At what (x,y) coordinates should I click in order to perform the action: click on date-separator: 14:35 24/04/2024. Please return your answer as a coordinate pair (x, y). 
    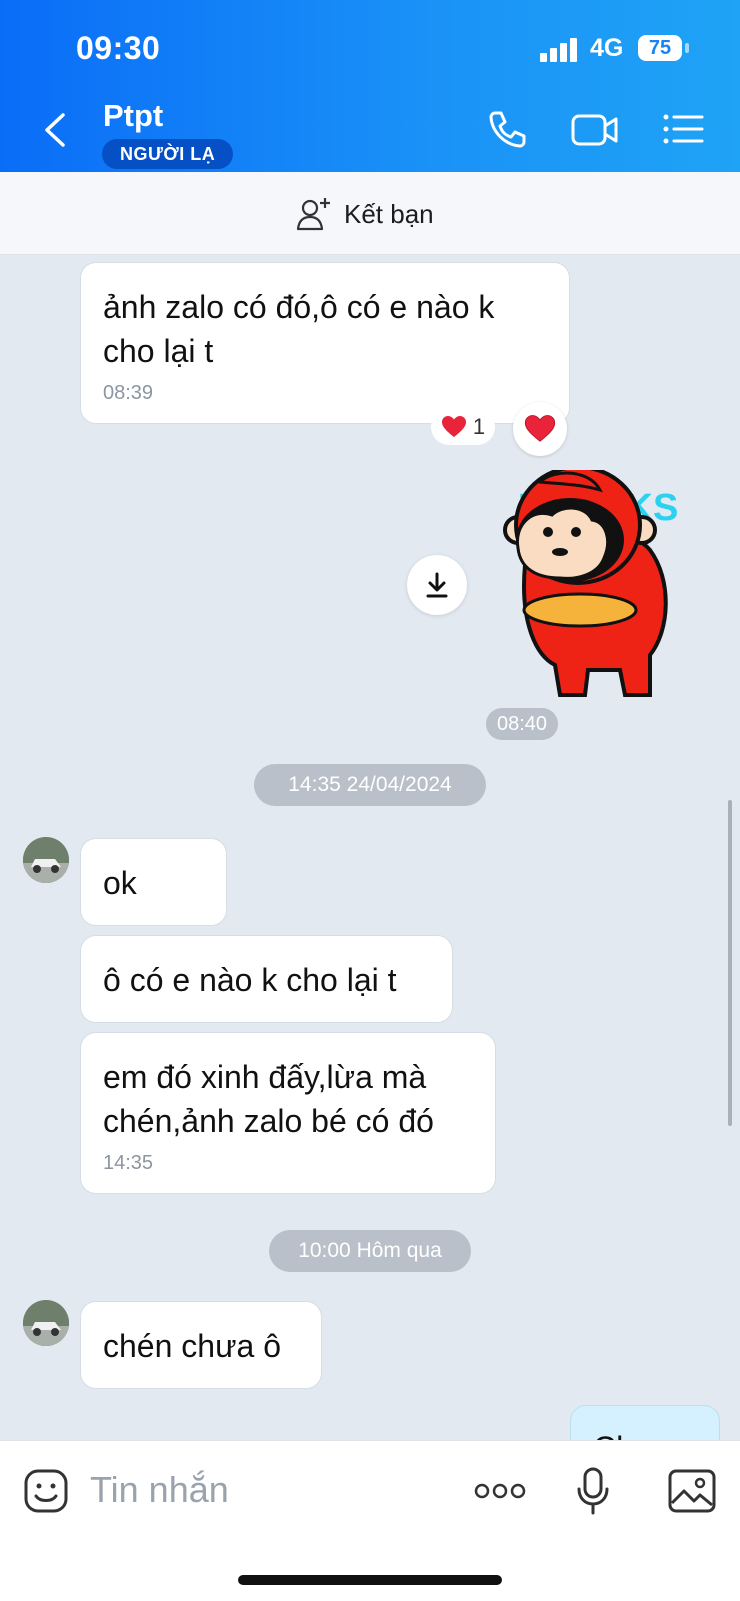
    Looking at the image, I should click on (370, 785).